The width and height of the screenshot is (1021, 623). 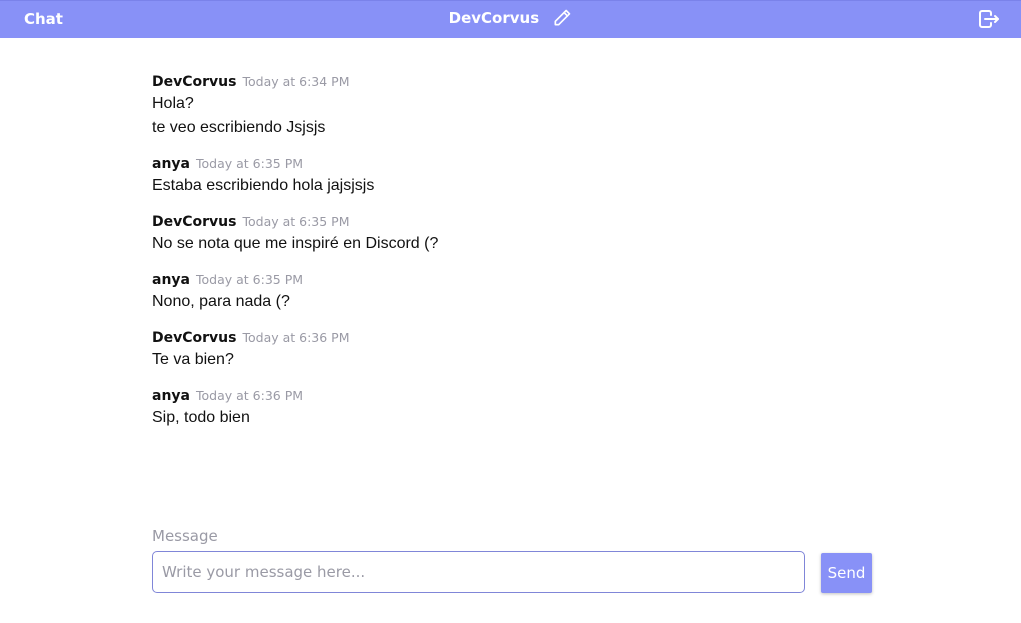 What do you see at coordinates (201, 417) in the screenshot?
I see `message-text: Sip, todo bien` at bounding box center [201, 417].